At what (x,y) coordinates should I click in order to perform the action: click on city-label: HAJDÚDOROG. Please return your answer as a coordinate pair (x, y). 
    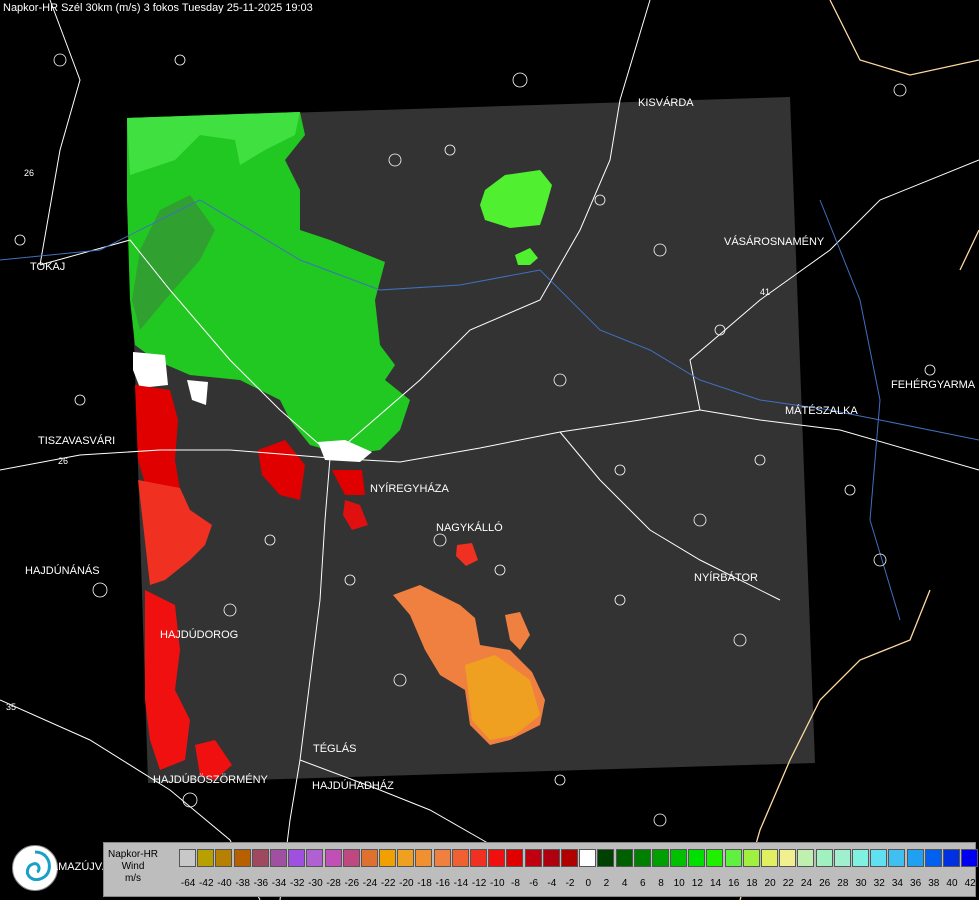
    Looking at the image, I should click on (199, 635).